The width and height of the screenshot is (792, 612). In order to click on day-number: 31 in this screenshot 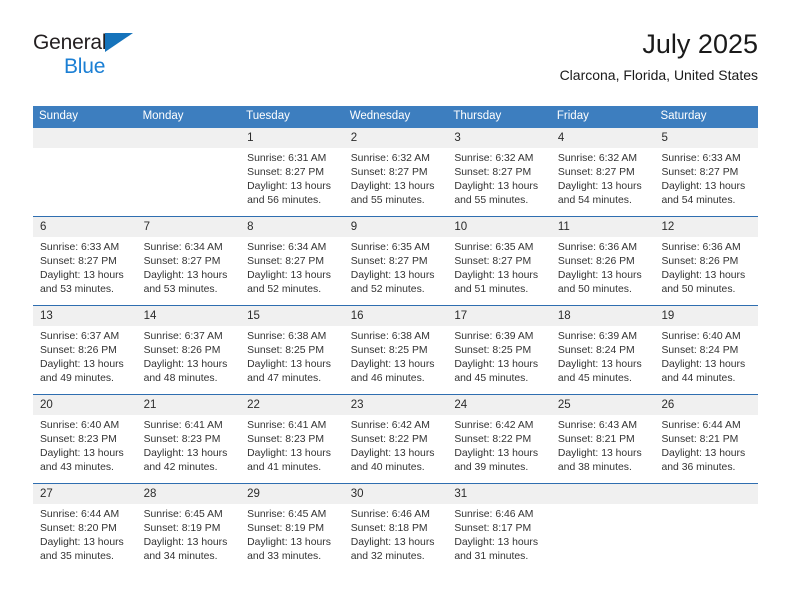, I will do `click(499, 494)`.